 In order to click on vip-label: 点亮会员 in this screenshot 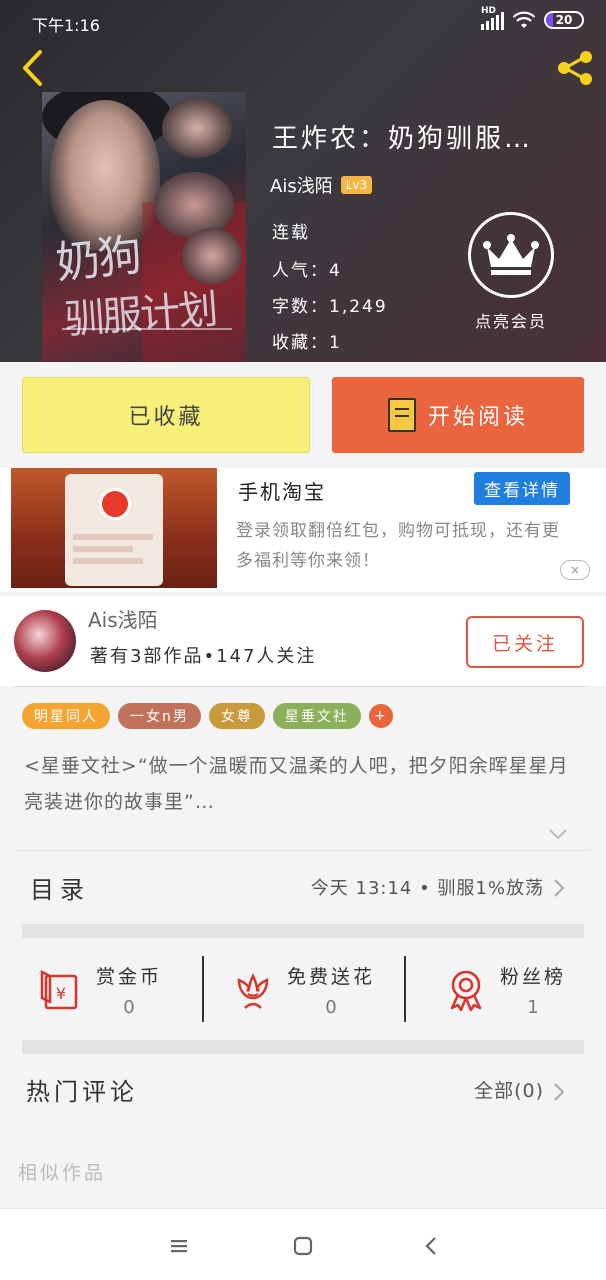, I will do `click(510, 321)`.